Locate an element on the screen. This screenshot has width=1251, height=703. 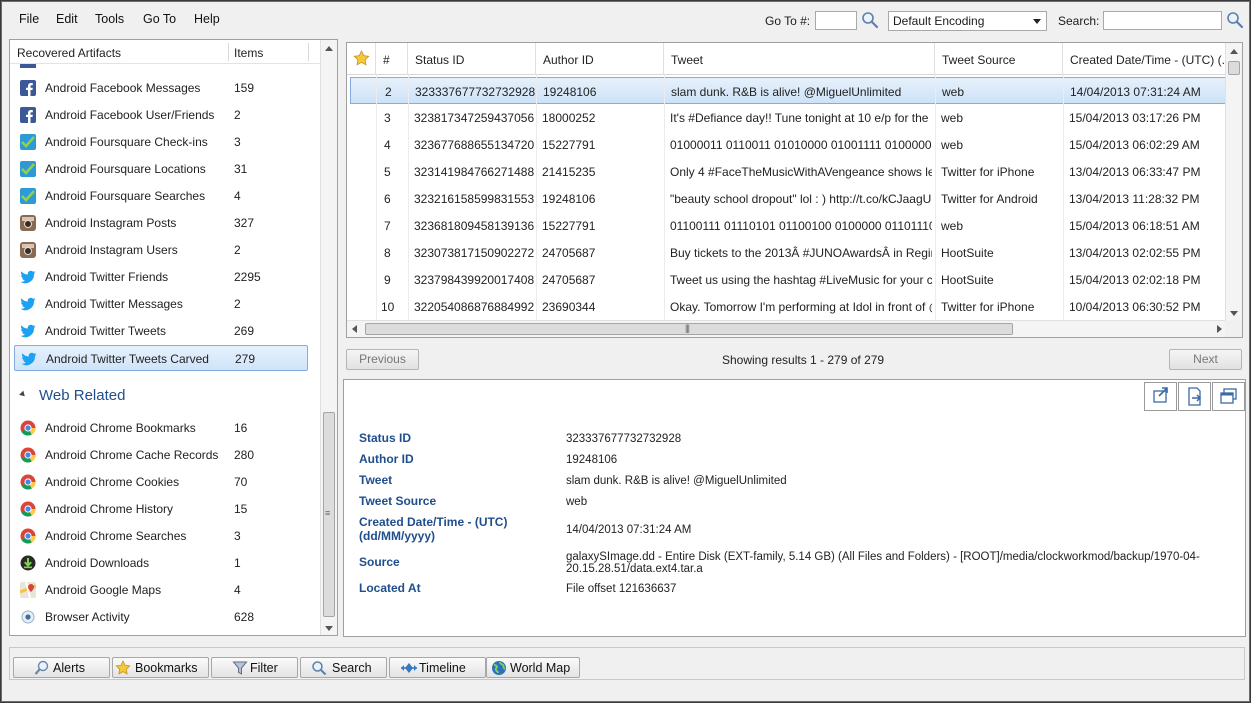
menu-tools: Tools is located at coordinates (109, 19).